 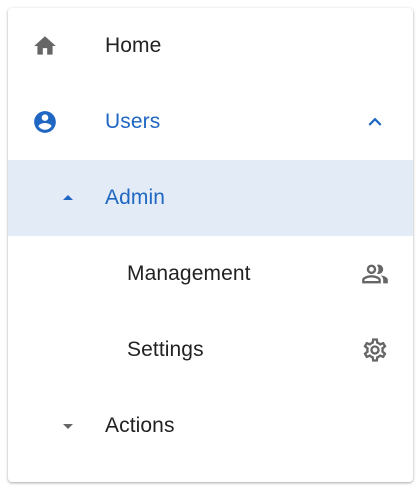 I want to click on gear-icon, so click(x=375, y=350).